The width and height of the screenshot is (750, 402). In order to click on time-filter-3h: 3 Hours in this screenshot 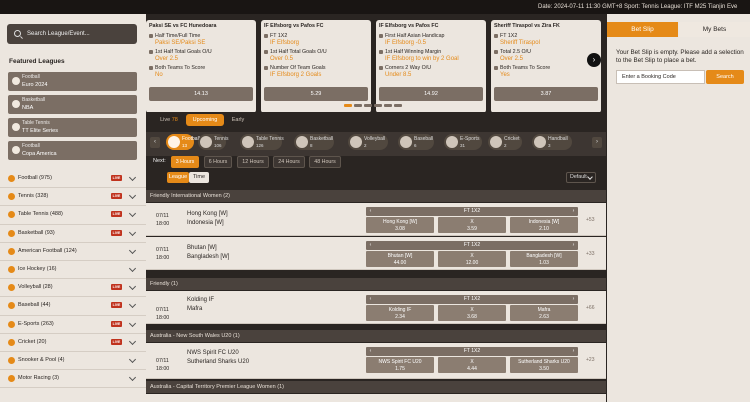, I will do `click(185, 162)`.